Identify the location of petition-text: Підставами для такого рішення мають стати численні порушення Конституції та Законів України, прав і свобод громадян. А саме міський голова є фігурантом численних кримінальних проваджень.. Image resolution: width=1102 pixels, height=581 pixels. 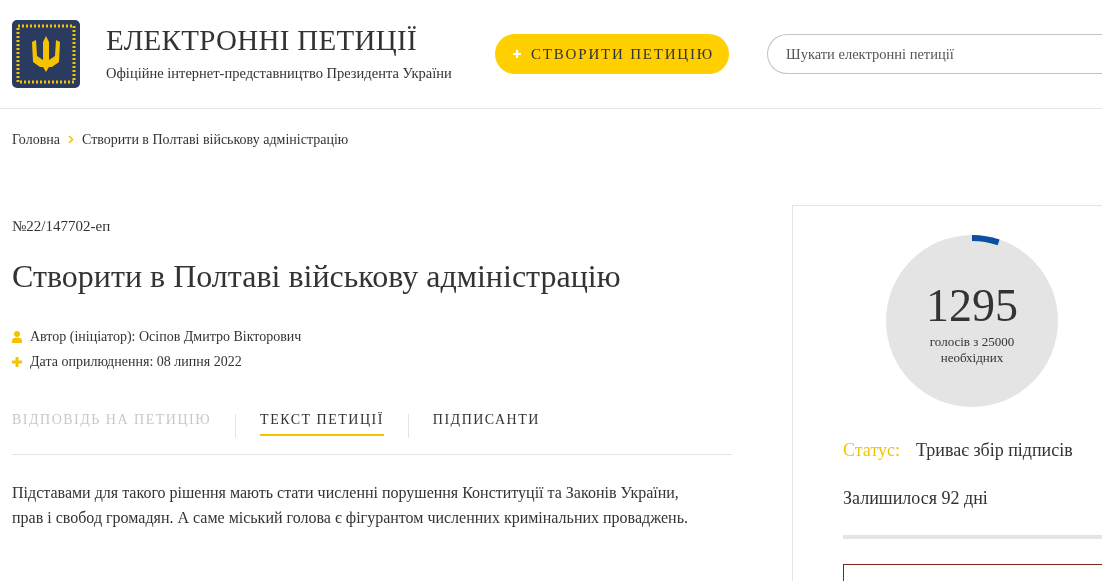
(350, 506).